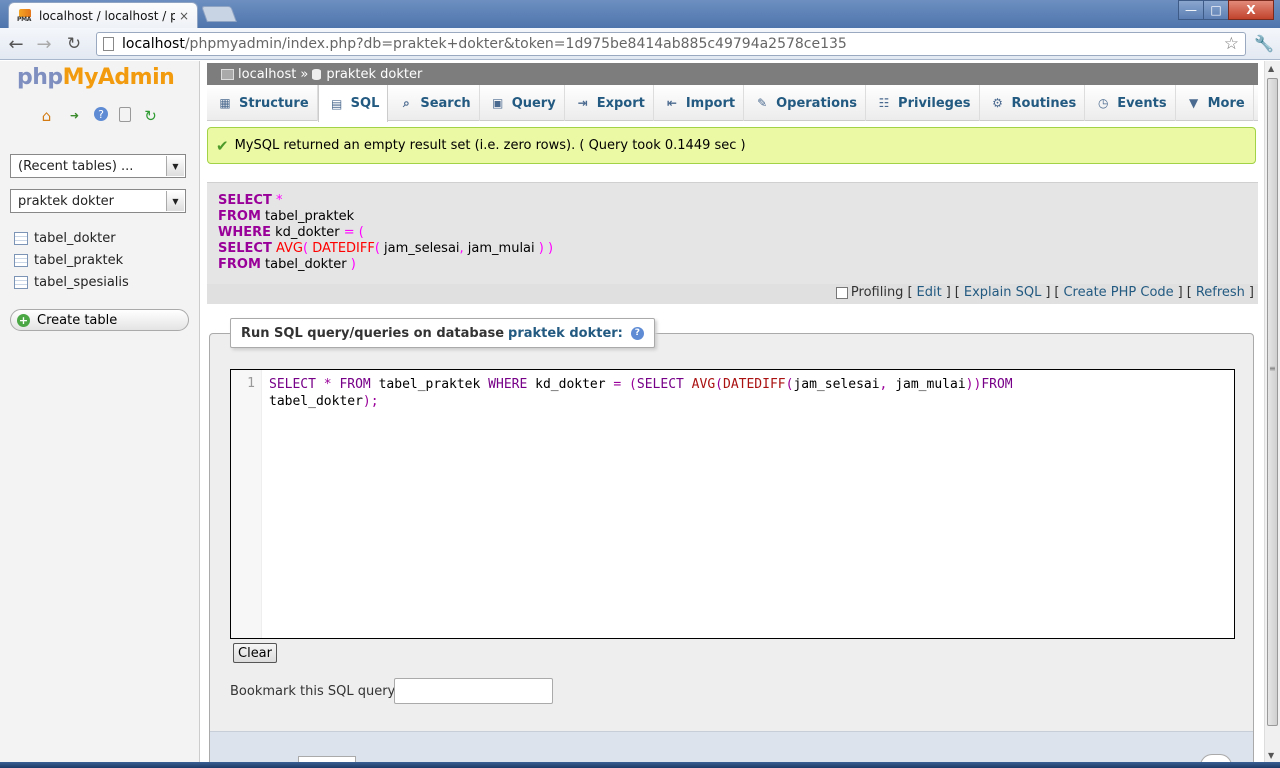 The image size is (1280, 768). Describe the element at coordinates (267, 74) in the screenshot. I see `breadcrumb-server: localhost` at that location.